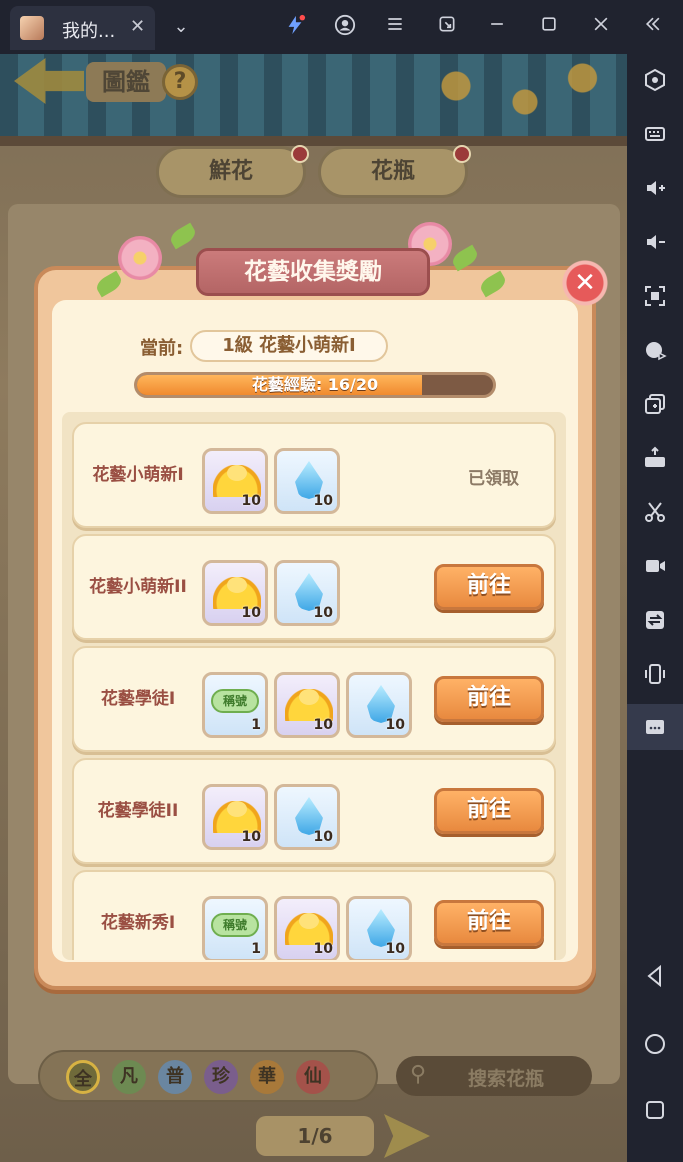  What do you see at coordinates (295, 27) in the screenshot?
I see `lightning-icon` at bounding box center [295, 27].